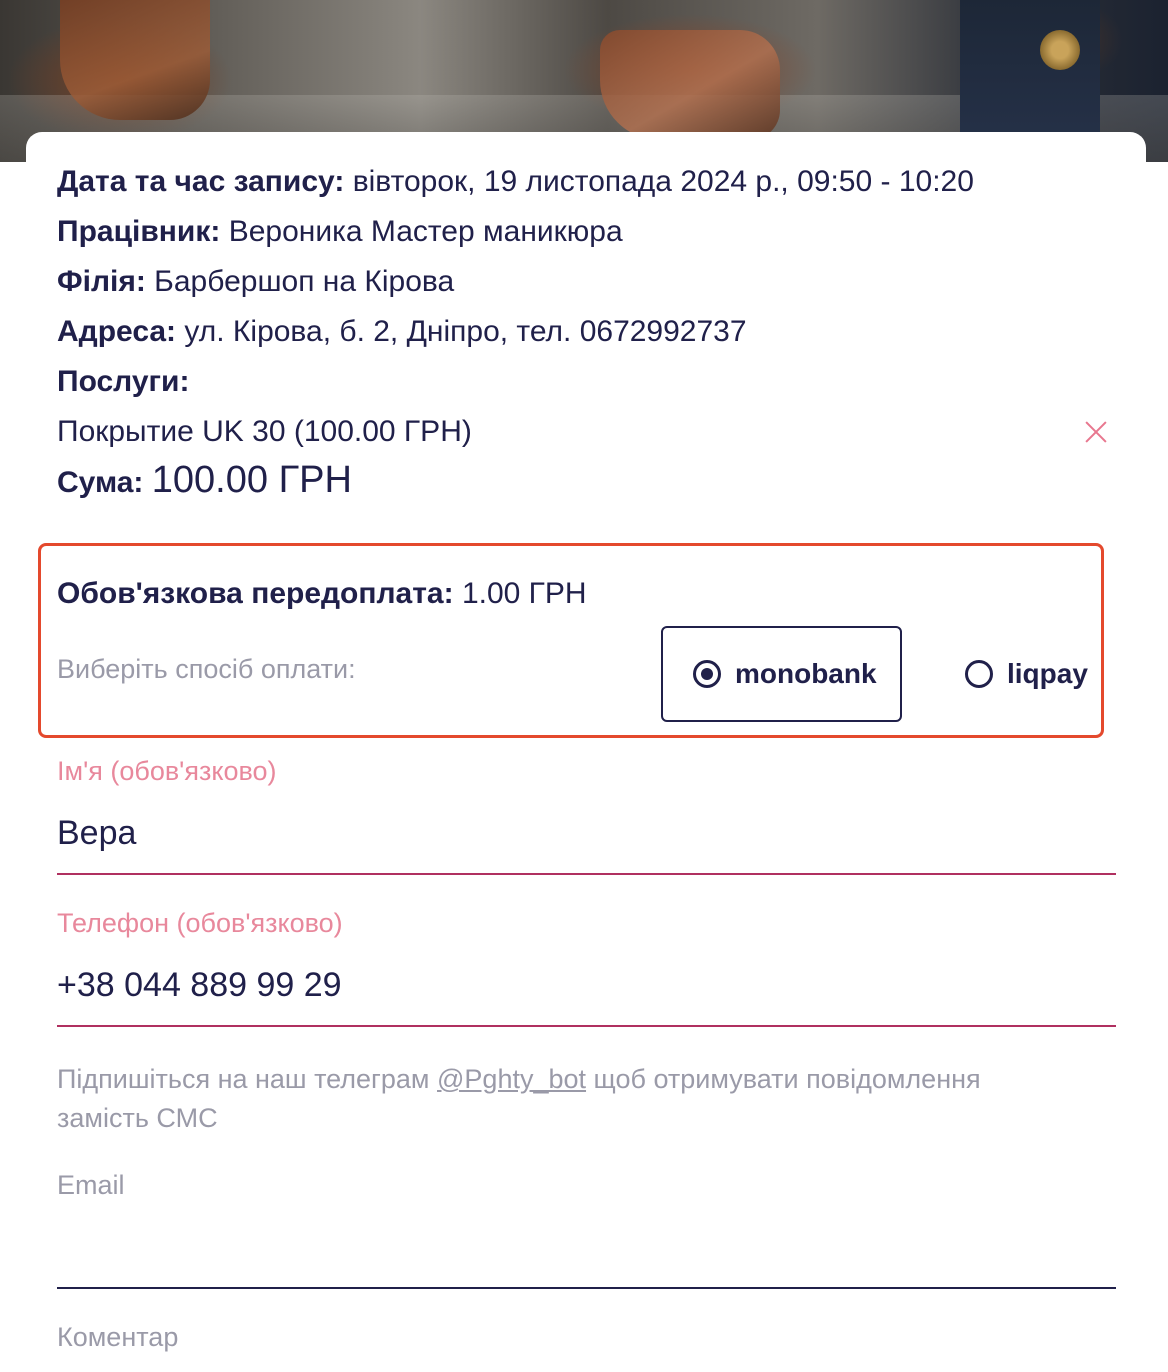 Image resolution: width=1168 pixels, height=1372 pixels. I want to click on booking-employee-label: Працівник:, so click(139, 231).